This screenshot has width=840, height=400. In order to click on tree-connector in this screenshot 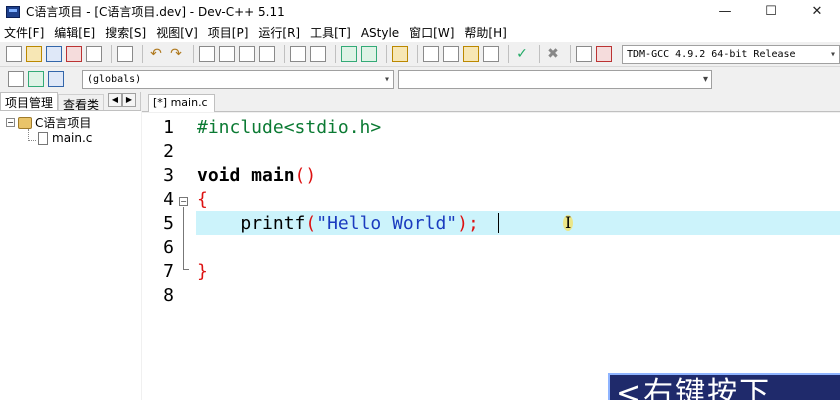, I will do `click(32, 135)`.